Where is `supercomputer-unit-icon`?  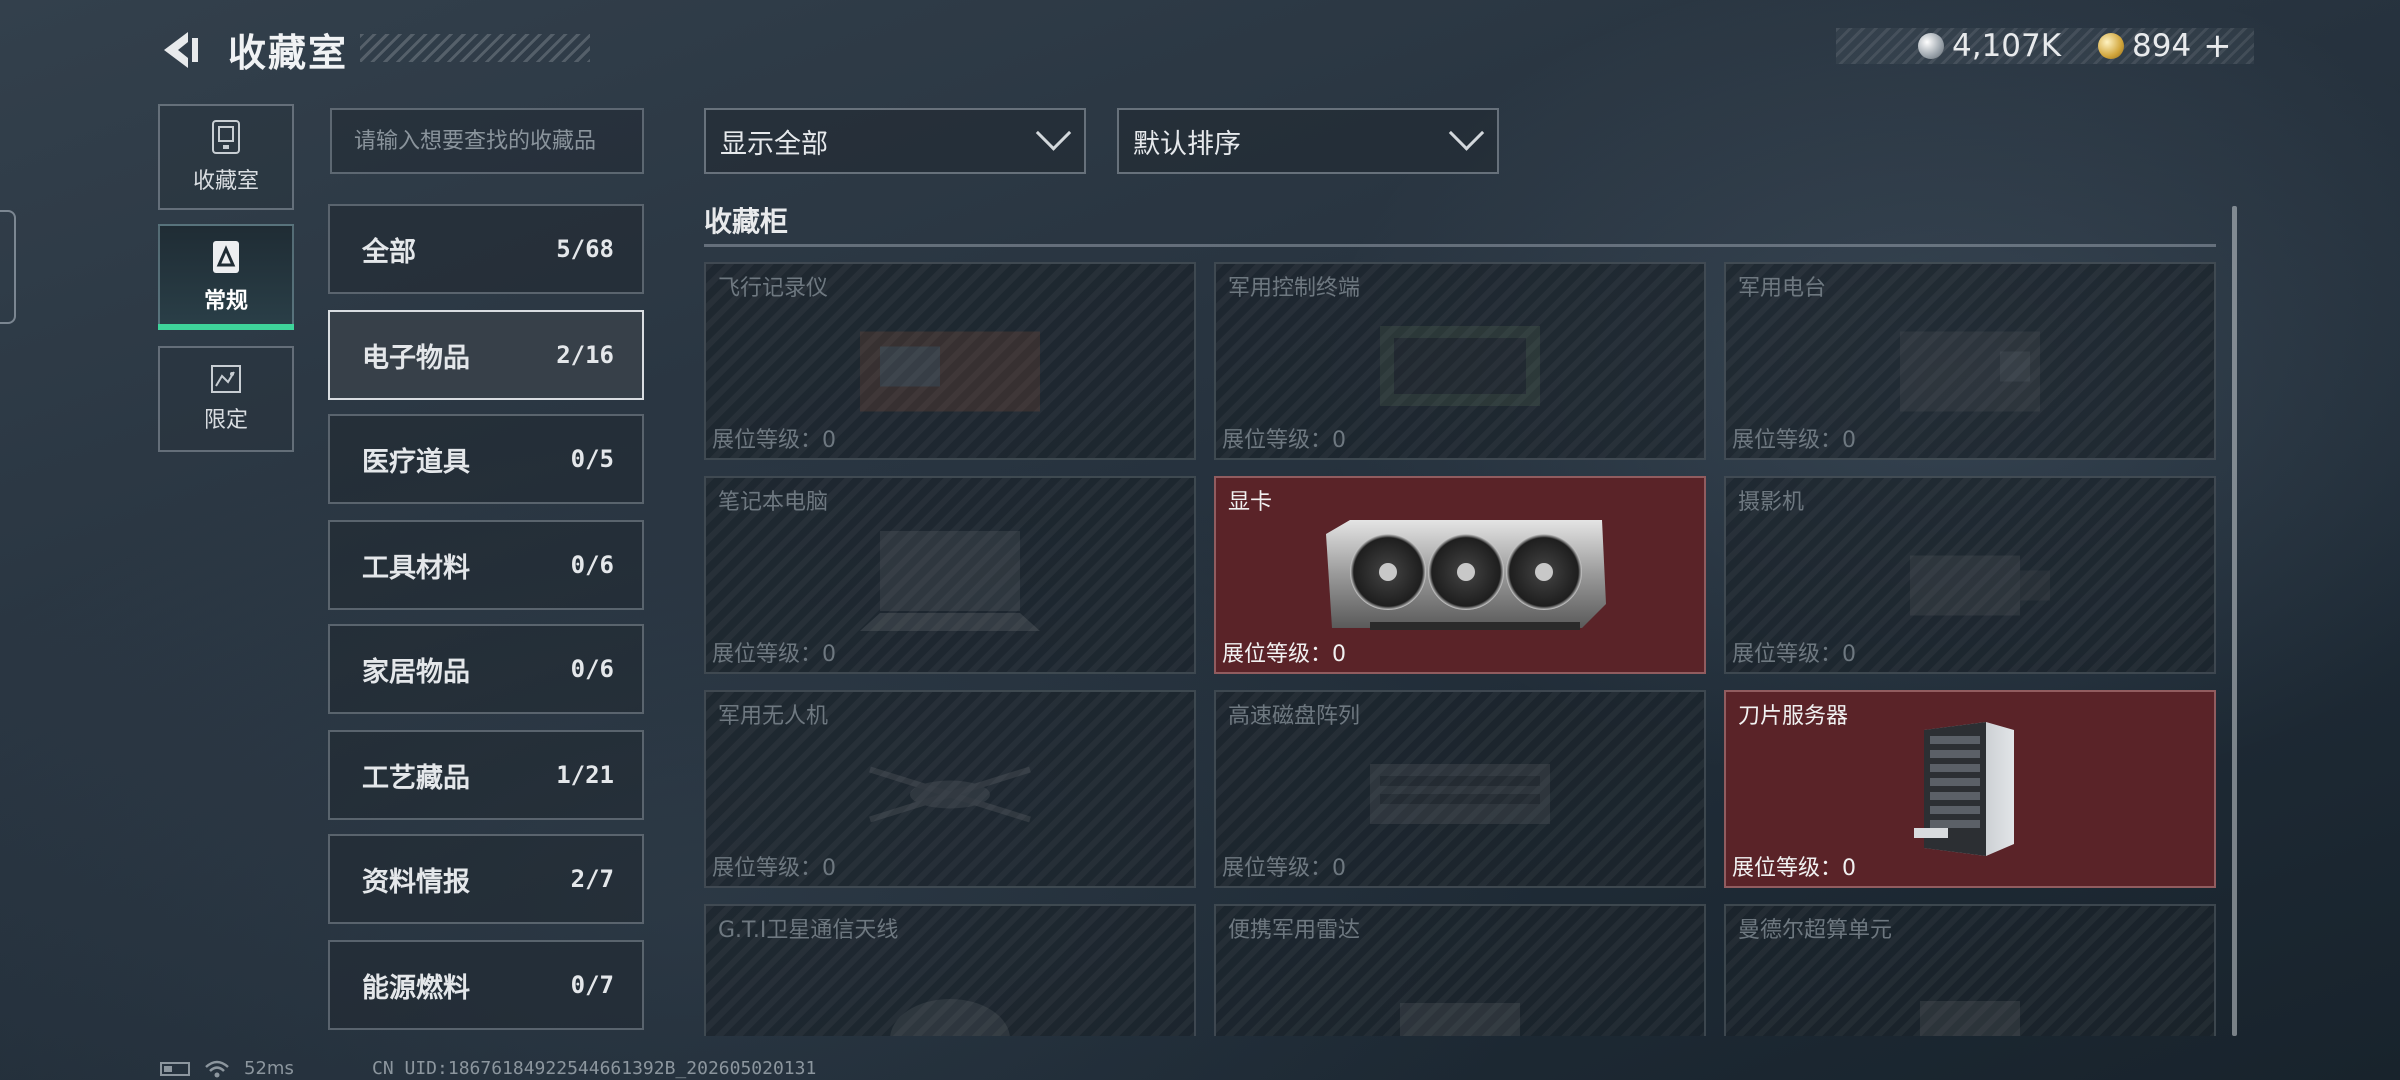
supercomputer-unit-icon is located at coordinates (1970, 1018).